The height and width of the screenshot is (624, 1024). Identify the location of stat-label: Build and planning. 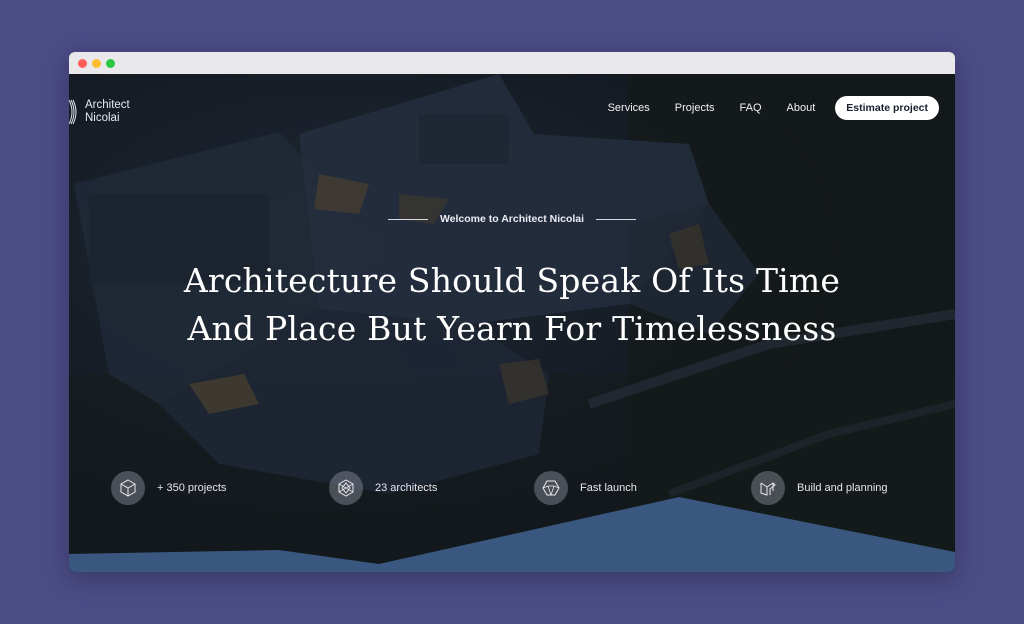
(842, 488).